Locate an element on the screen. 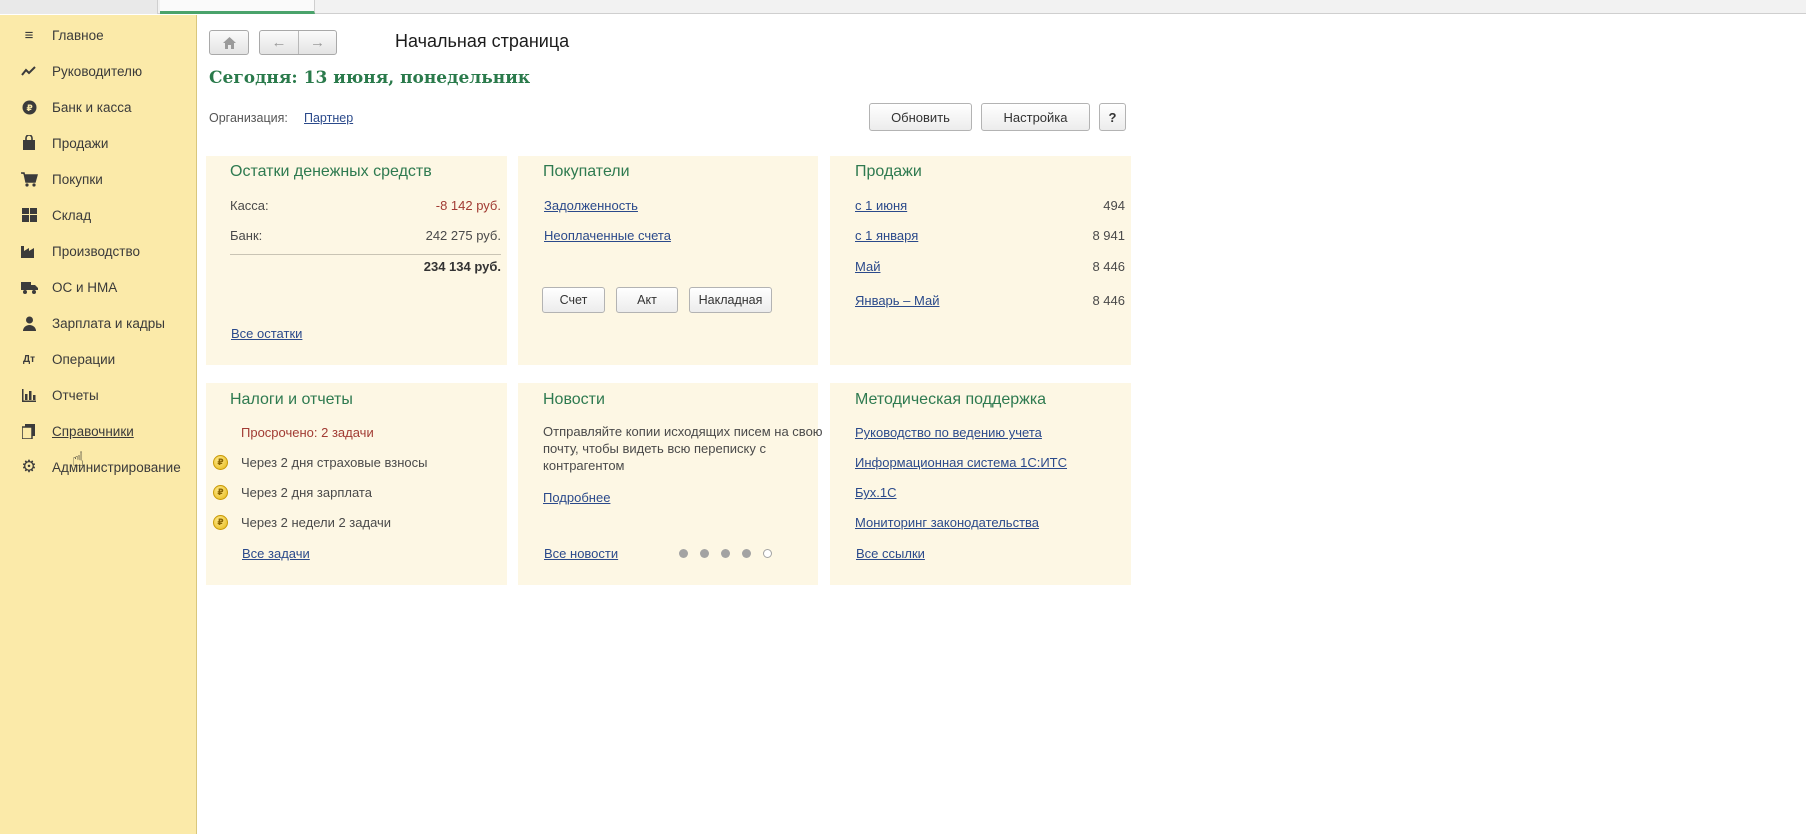 The height and width of the screenshot is (834, 1806). support-link: Мониторинг законодательства is located at coordinates (947, 522).